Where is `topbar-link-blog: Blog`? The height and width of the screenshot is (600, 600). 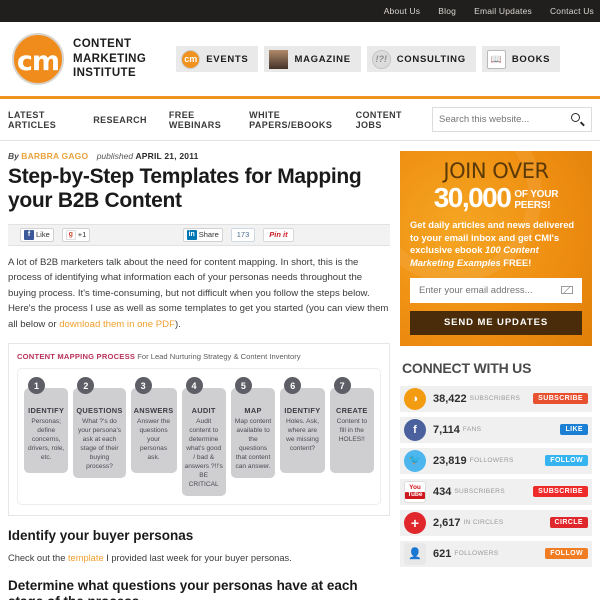 topbar-link-blog: Blog is located at coordinates (447, 11).